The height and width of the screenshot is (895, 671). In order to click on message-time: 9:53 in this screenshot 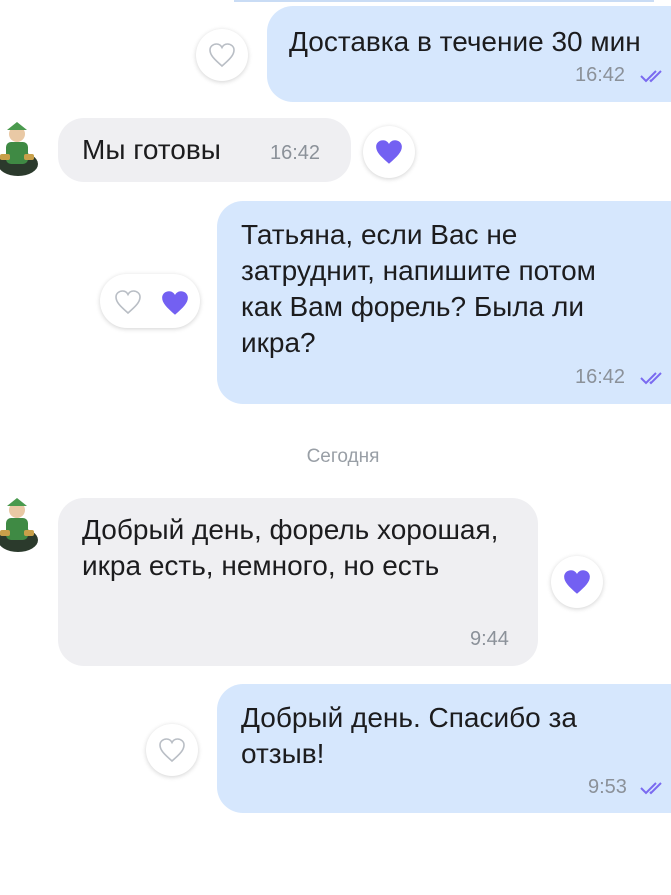, I will do `click(607, 787)`.